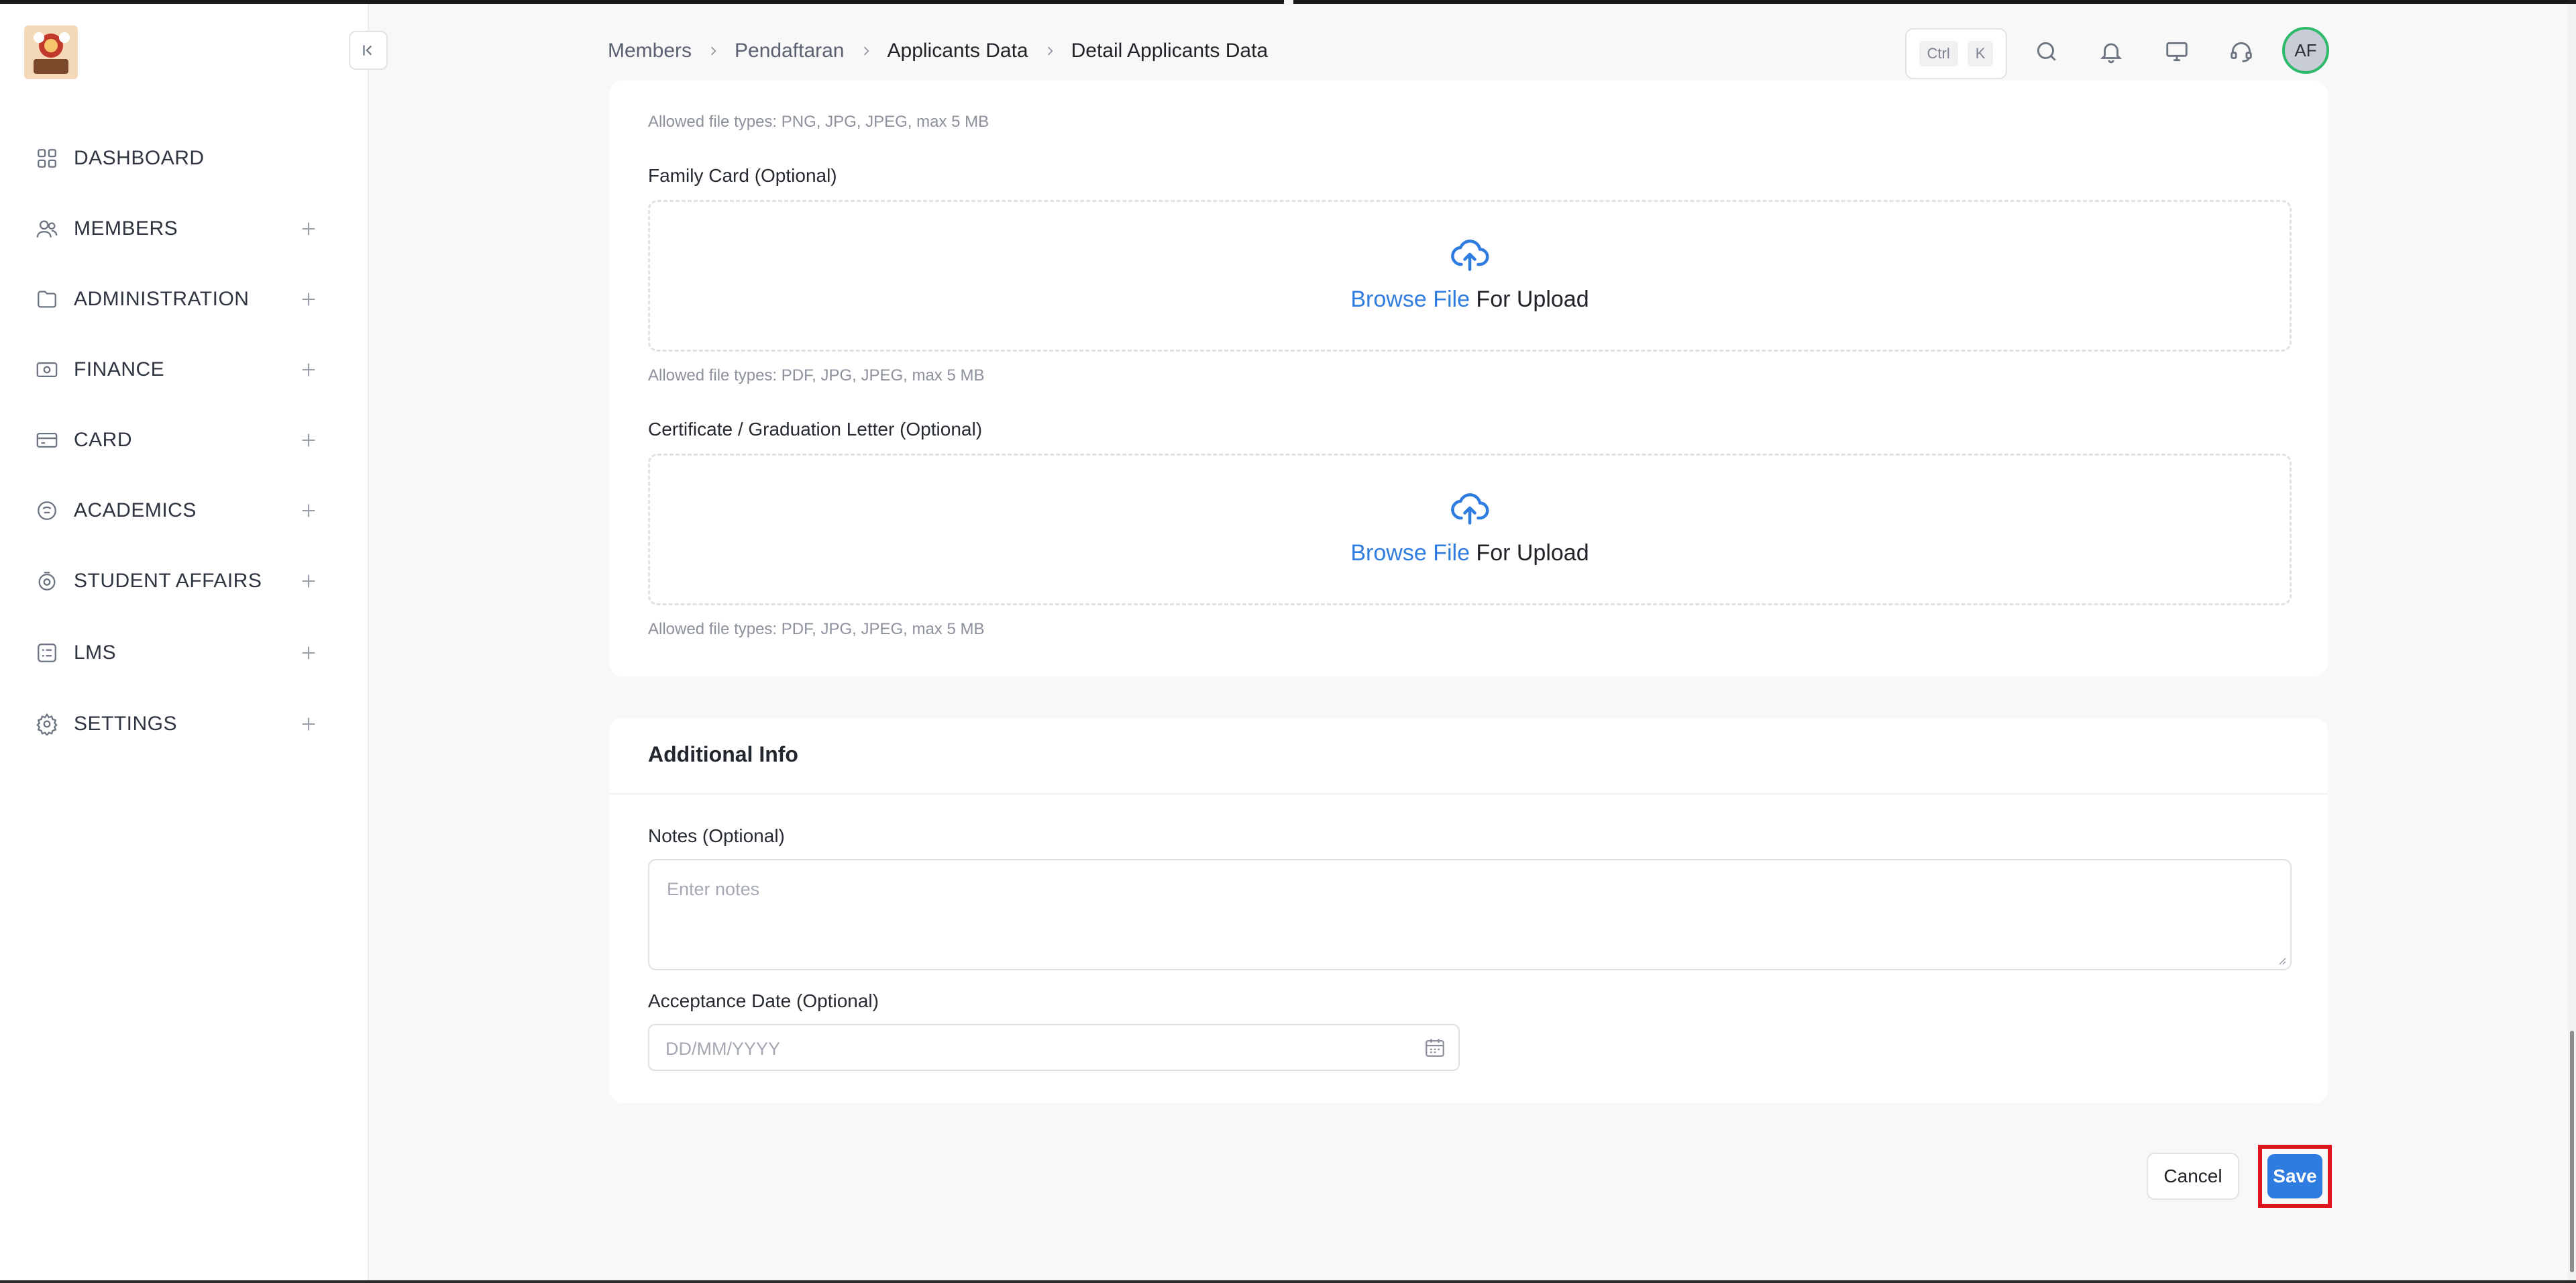 This screenshot has width=2576, height=1283. What do you see at coordinates (2572, 1151) in the screenshot?
I see `scrollbar-thumb` at bounding box center [2572, 1151].